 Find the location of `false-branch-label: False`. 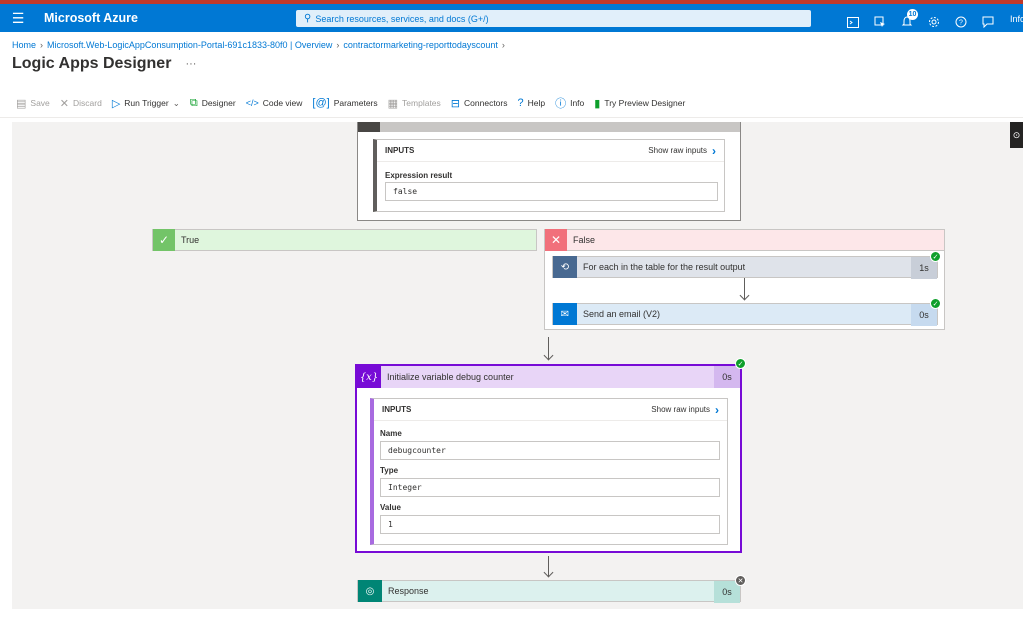

false-branch-label: False is located at coordinates (584, 240).